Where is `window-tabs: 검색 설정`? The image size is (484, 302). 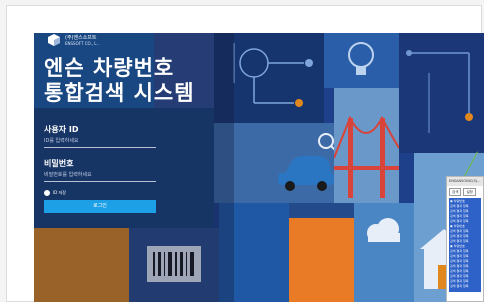 window-tabs: 검색 설정 is located at coordinates (465, 192).